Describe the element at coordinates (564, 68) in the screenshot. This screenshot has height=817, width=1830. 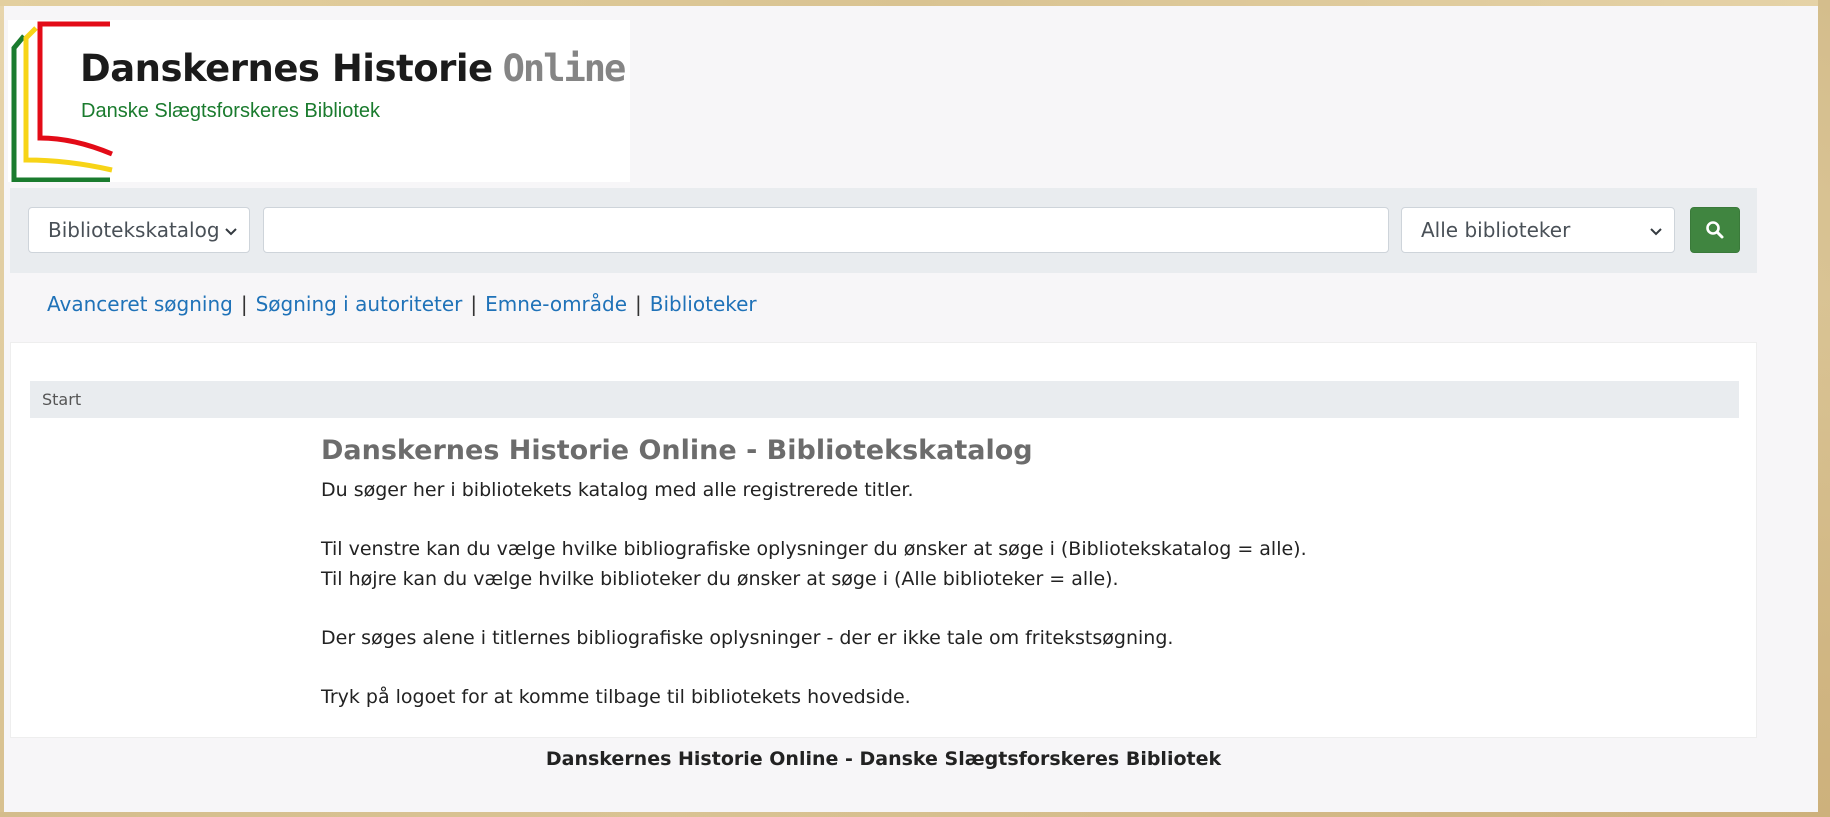
I see `logo-title-online: Online` at that location.